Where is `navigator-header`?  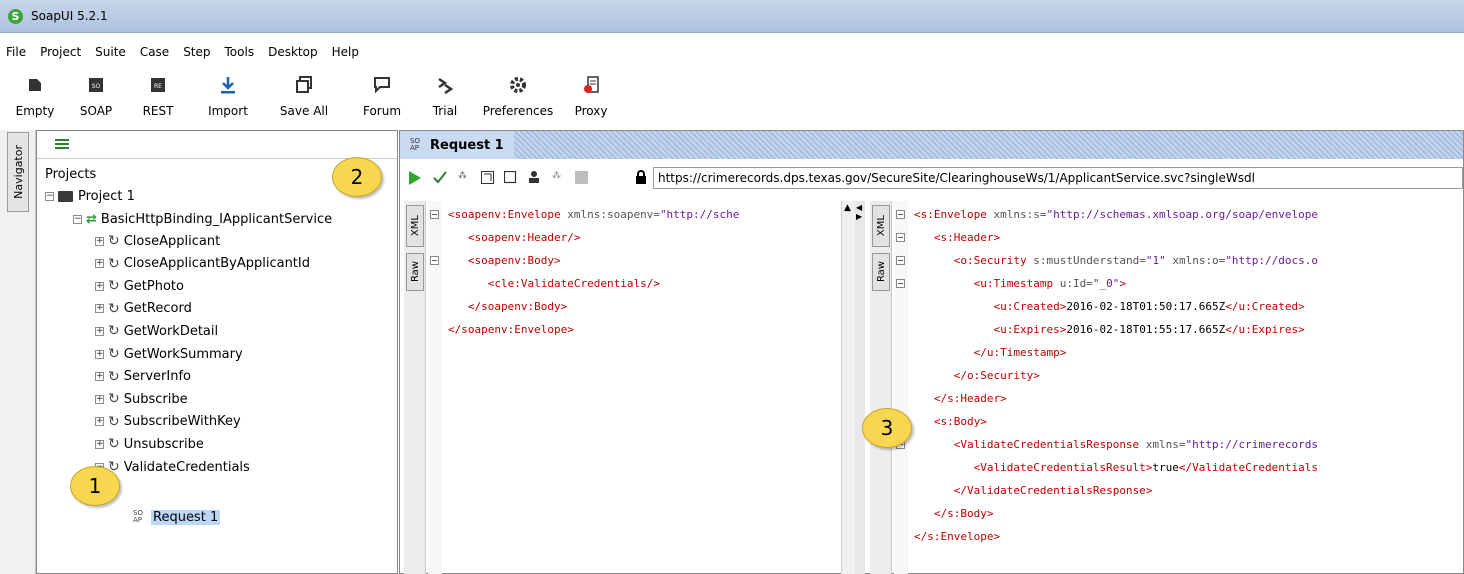
navigator-header is located at coordinates (217, 145).